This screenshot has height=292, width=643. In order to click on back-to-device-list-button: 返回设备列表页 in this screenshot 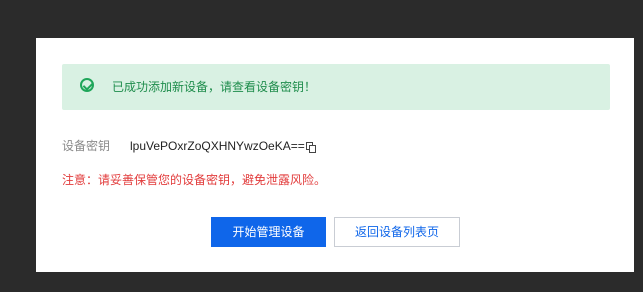, I will do `click(397, 232)`.